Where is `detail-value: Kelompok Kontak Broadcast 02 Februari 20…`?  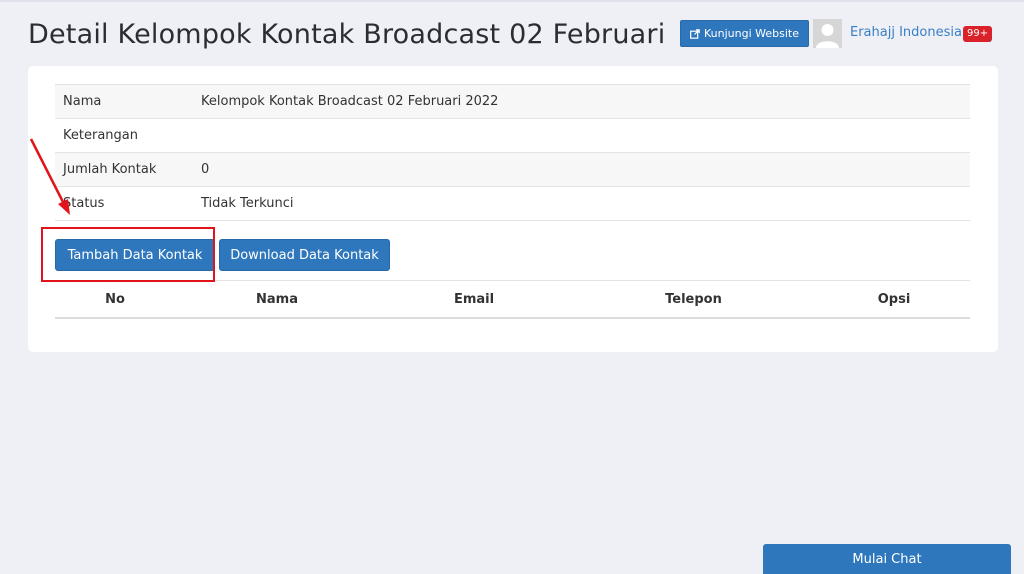
detail-value: Kelompok Kontak Broadcast 02 Februari 20… is located at coordinates (581, 101).